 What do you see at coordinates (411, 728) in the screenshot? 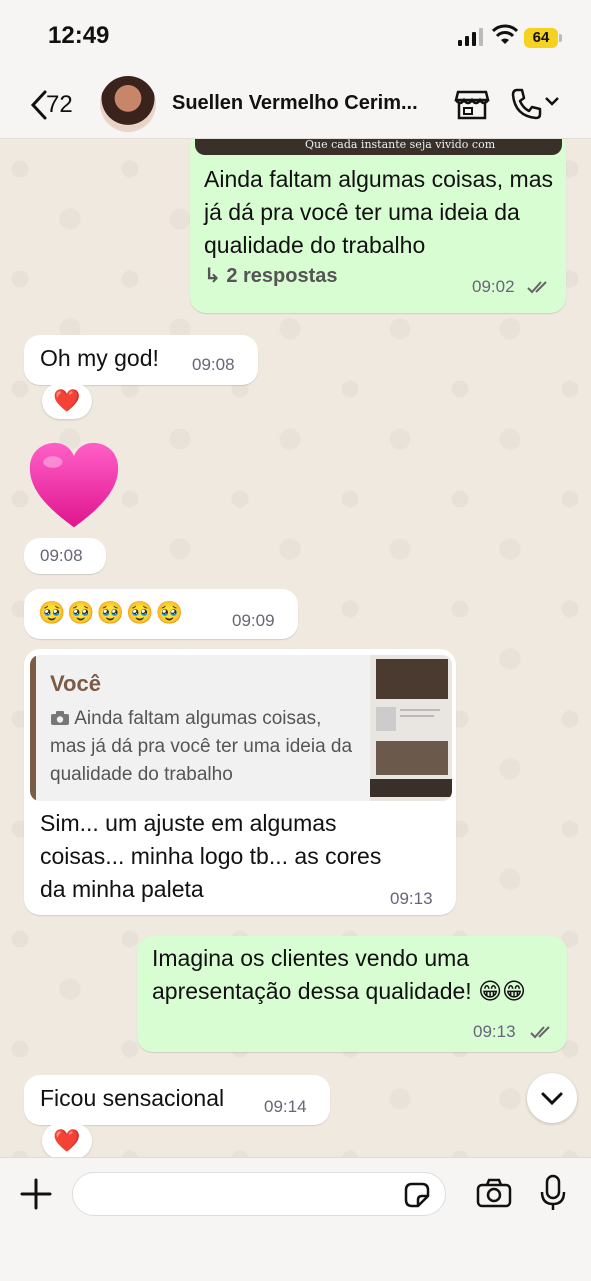
I see `quote-thumbnail` at bounding box center [411, 728].